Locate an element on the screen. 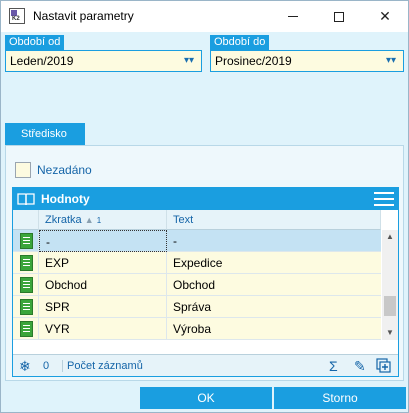 Image resolution: width=409 pixels, height=413 pixels. hamburger-menu-icon is located at coordinates (384, 199).